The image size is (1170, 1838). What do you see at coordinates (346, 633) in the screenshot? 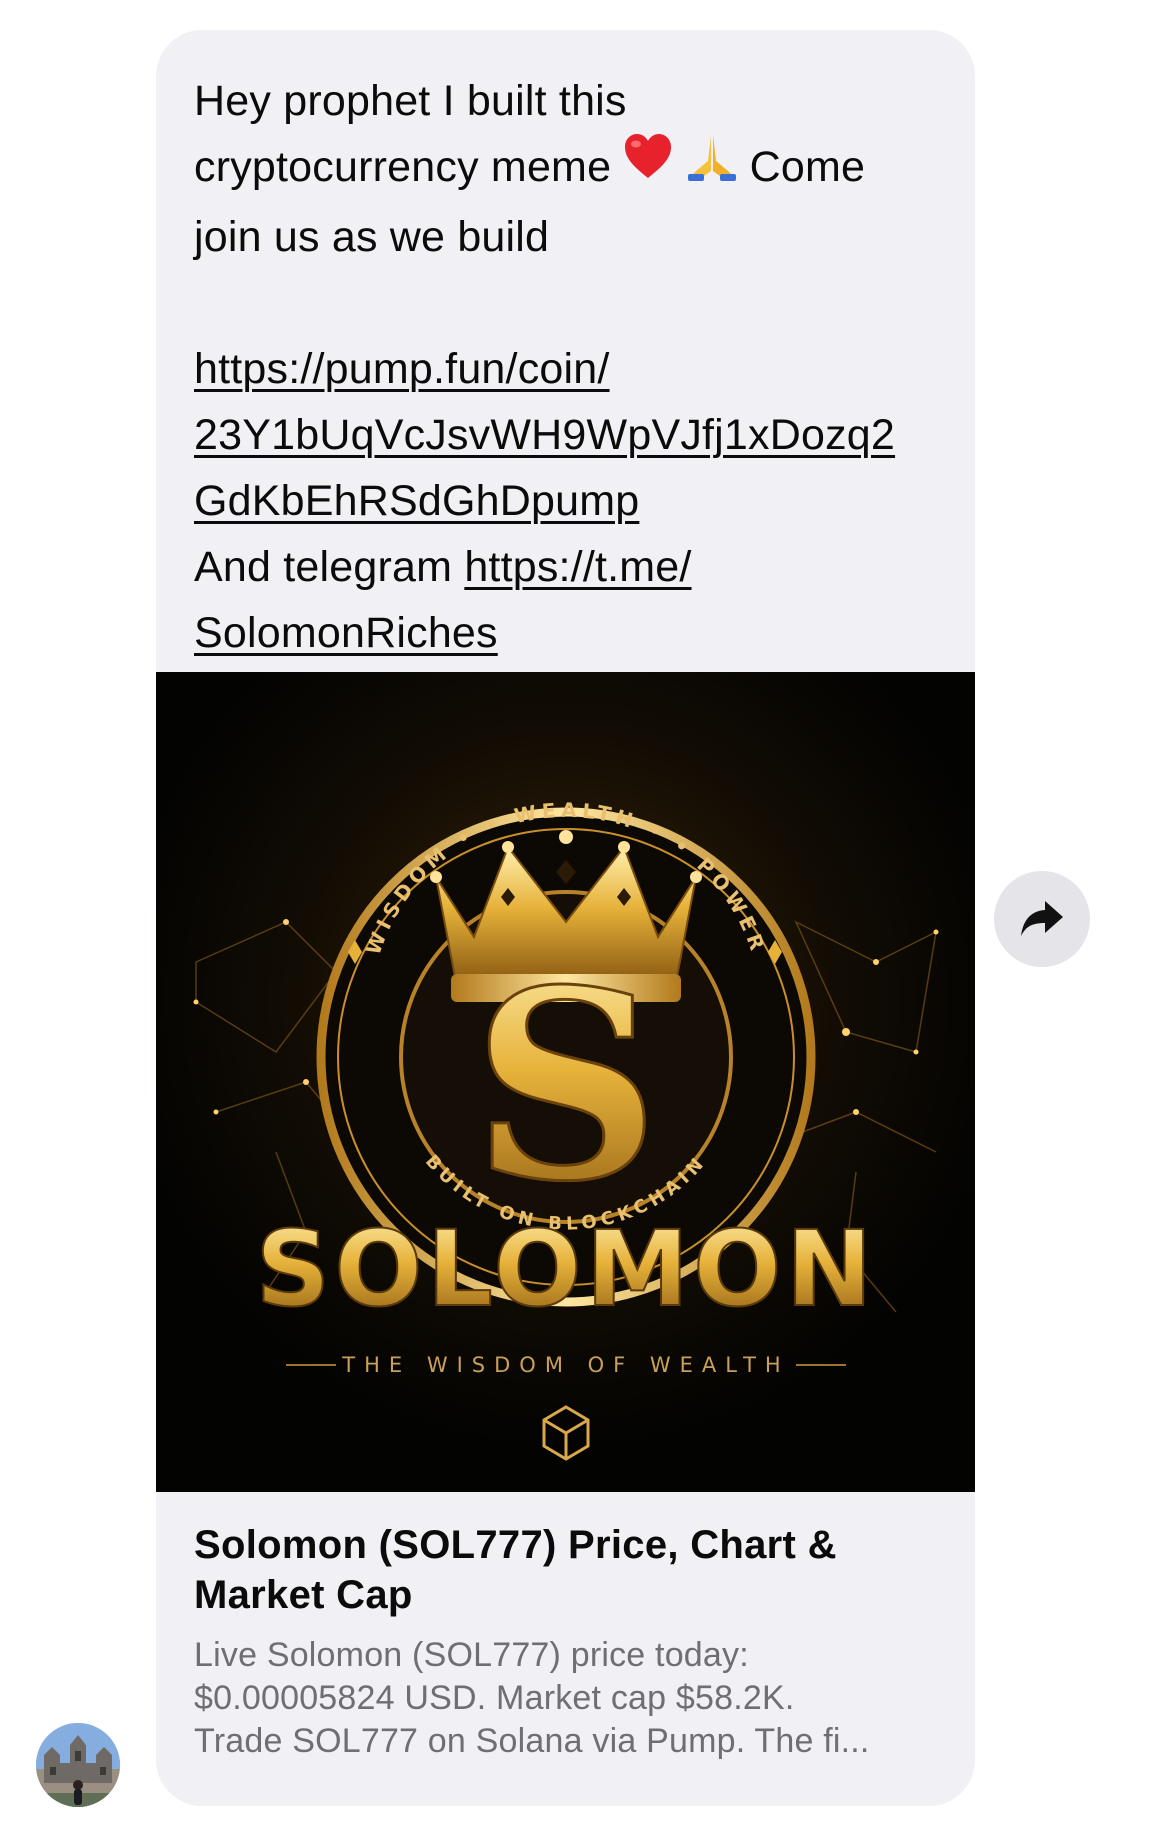
I see `telegram-link-part-2: SolomonRiches` at bounding box center [346, 633].